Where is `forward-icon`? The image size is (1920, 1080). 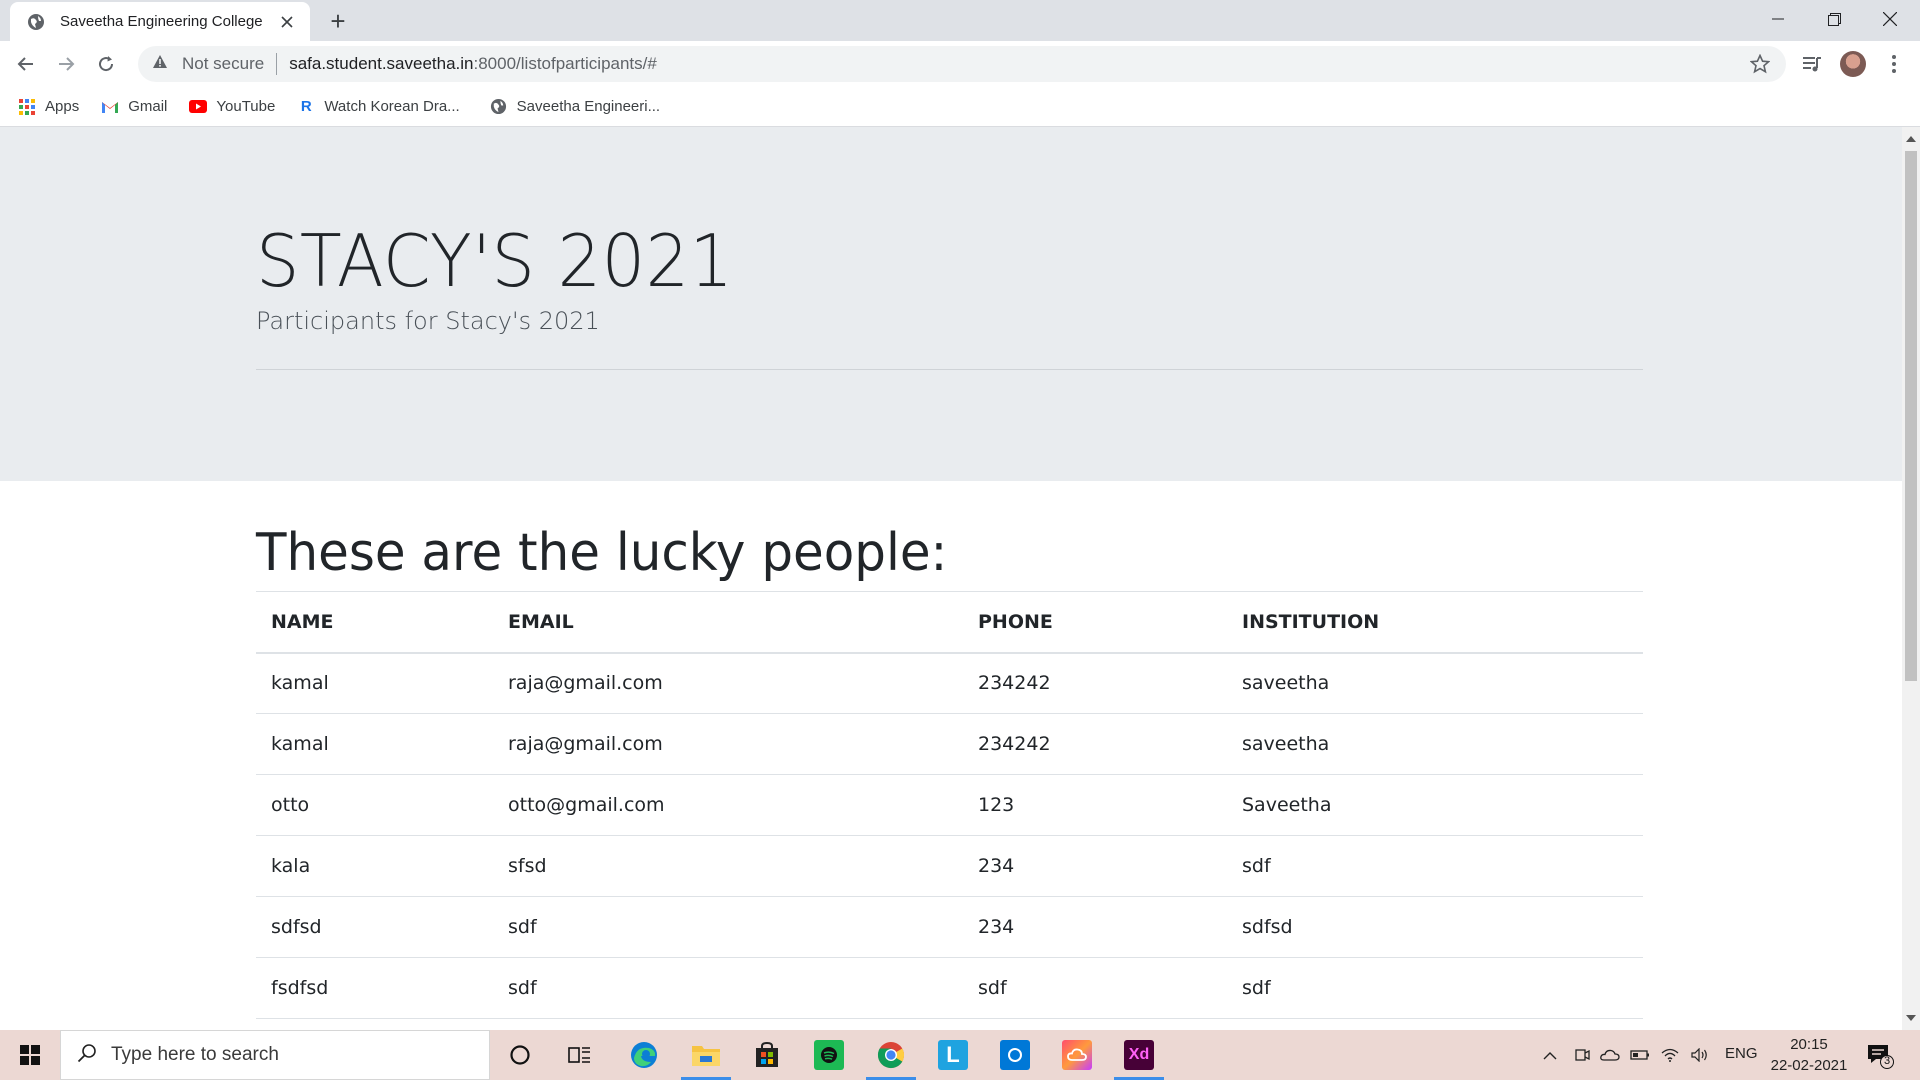
forward-icon is located at coordinates (66, 64).